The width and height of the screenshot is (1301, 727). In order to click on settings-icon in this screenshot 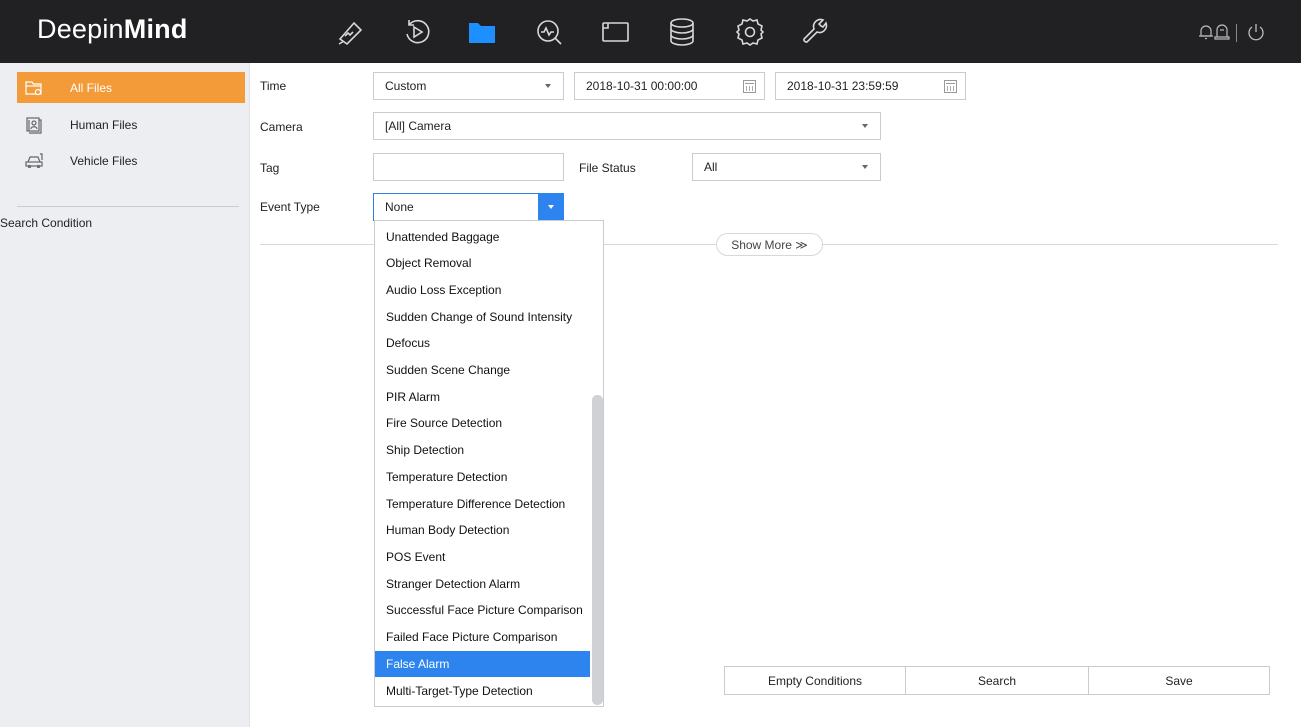, I will do `click(750, 32)`.